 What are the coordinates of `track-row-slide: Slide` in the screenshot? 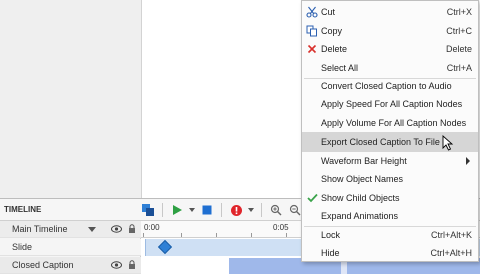 It's located at (70, 247).